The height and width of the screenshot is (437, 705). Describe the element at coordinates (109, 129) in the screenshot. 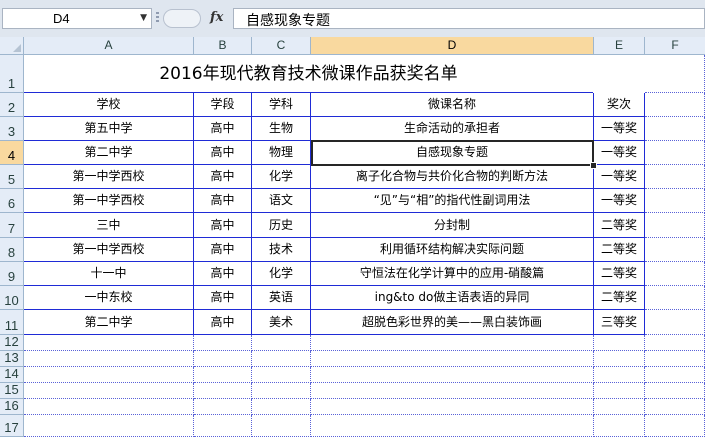

I see `cell-school: 第五中学` at that location.